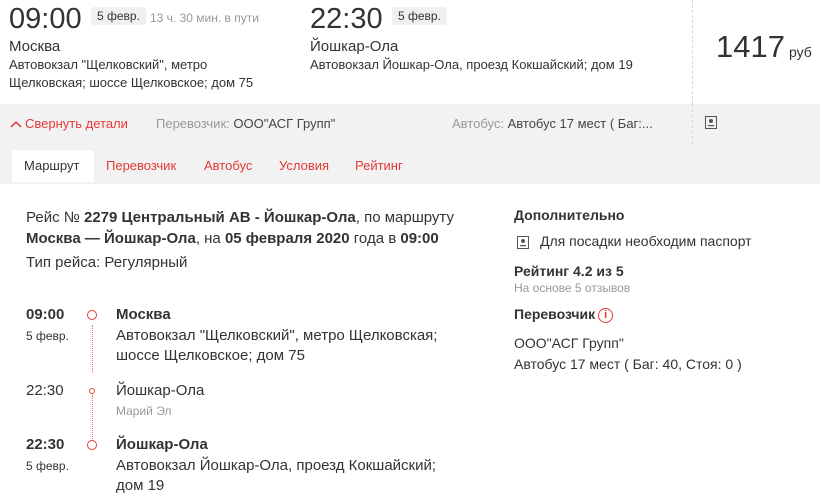 The height and width of the screenshot is (503, 820). I want to click on trip-type: Тип рейса: Регулярный, so click(107, 262).